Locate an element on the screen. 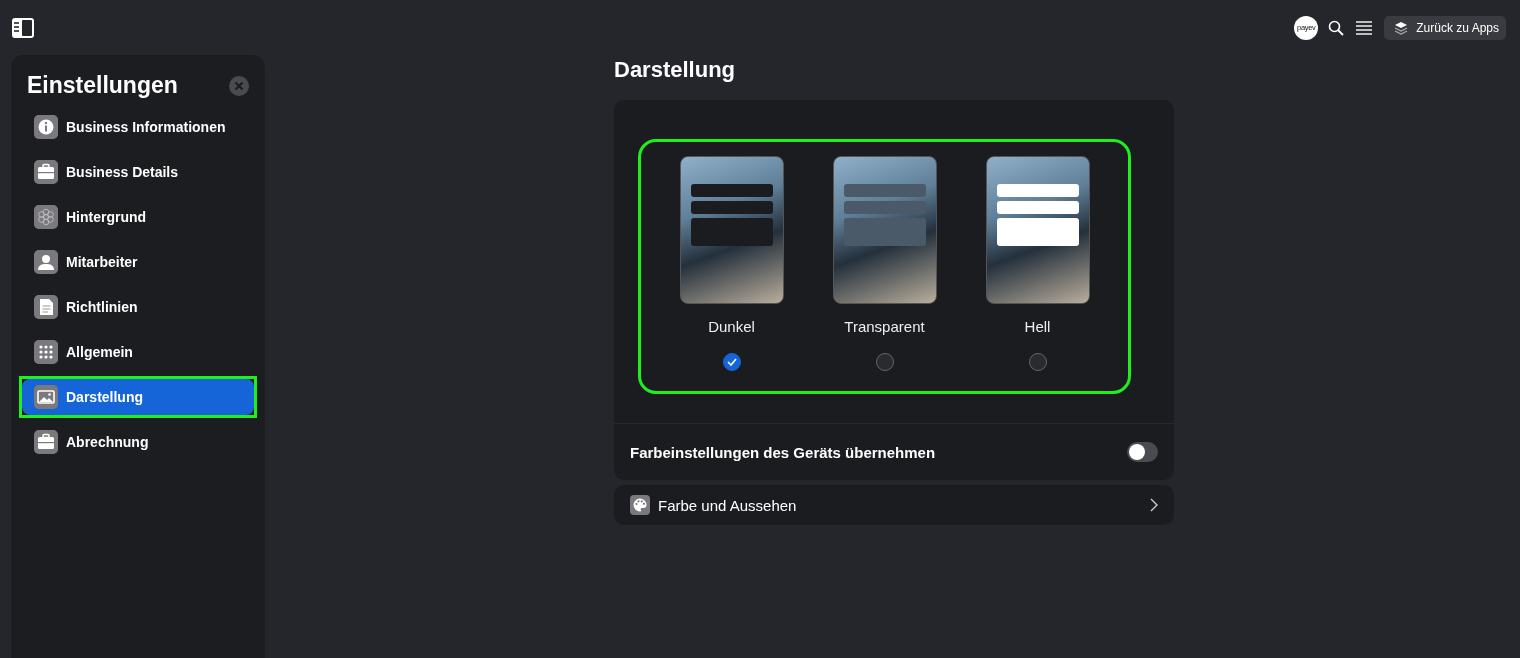 The width and height of the screenshot is (1520, 658). sidebar-toggle-icon is located at coordinates (23, 27).